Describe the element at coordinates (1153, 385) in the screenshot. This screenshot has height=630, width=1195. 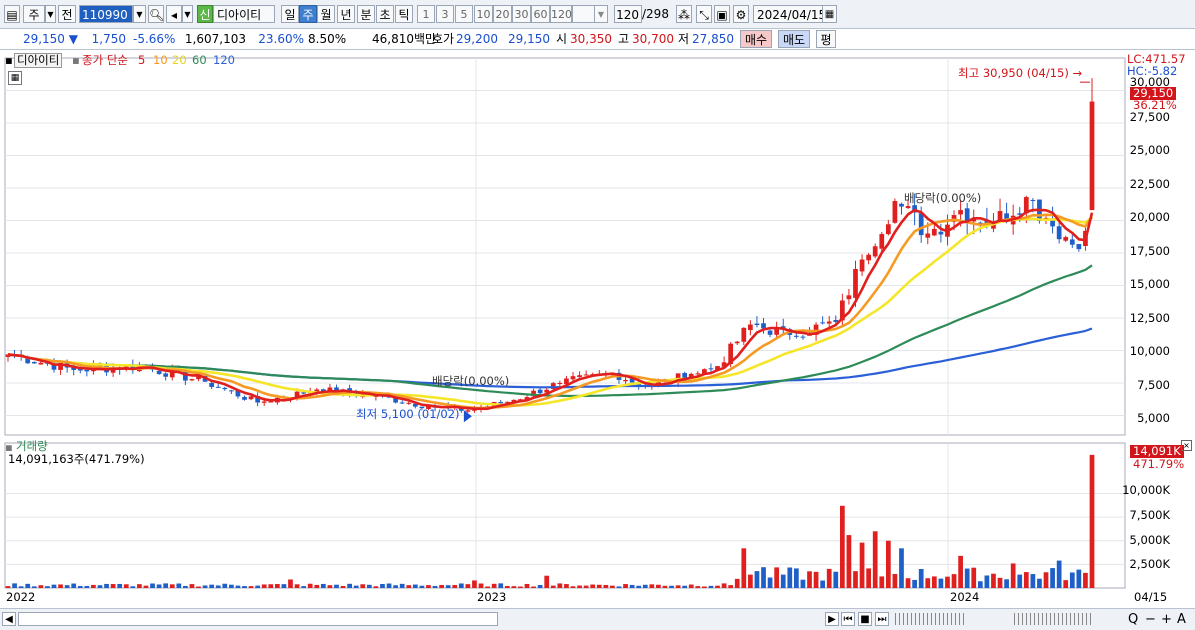
I see `price-tick-label: 7,500` at that location.